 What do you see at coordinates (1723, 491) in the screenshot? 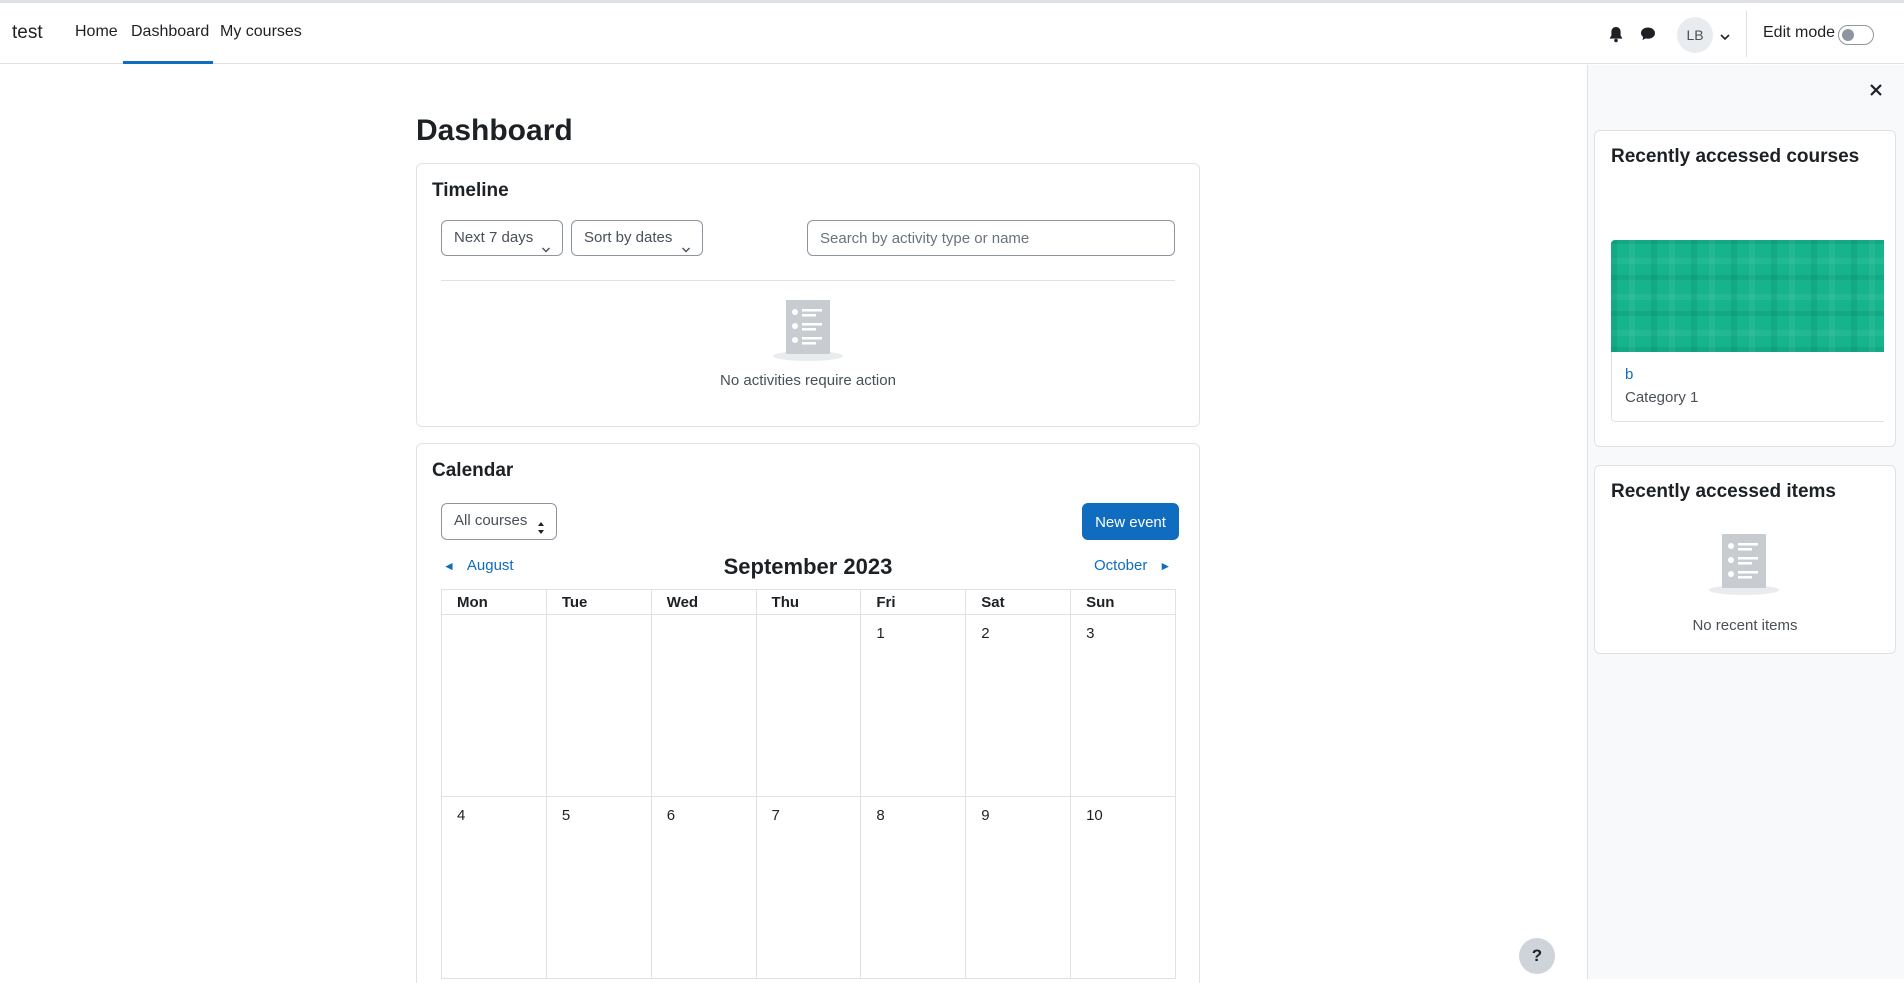
I see `recent-items-title: Recently accessed items` at bounding box center [1723, 491].